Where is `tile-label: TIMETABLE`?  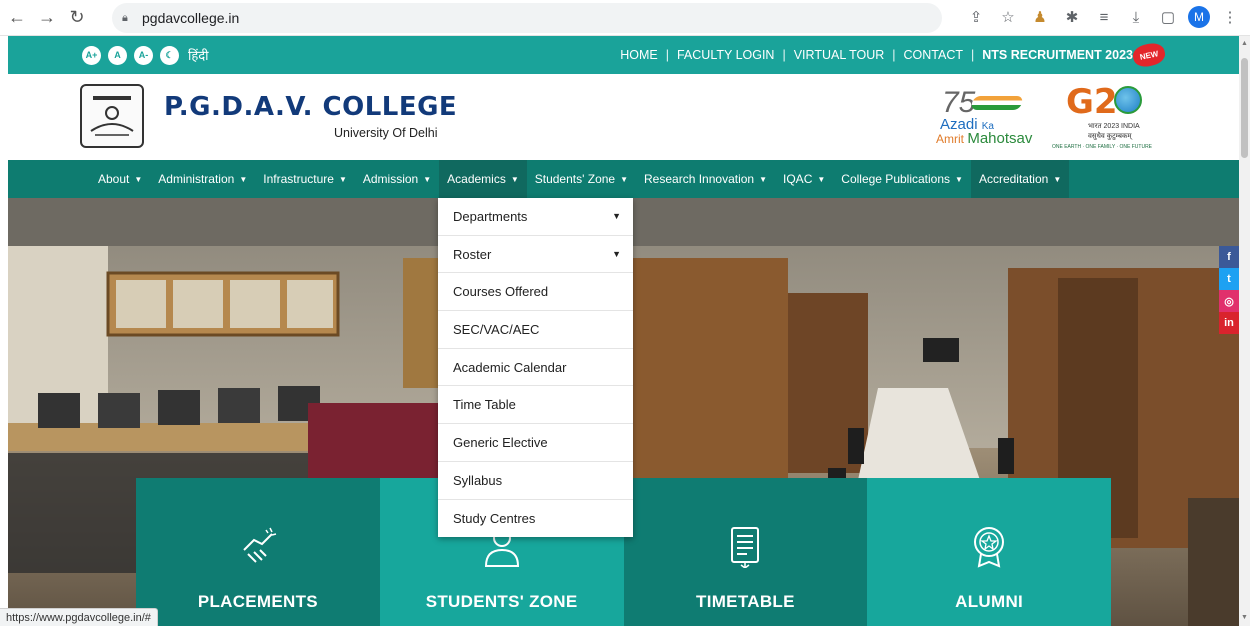
tile-label: TIMETABLE is located at coordinates (745, 601).